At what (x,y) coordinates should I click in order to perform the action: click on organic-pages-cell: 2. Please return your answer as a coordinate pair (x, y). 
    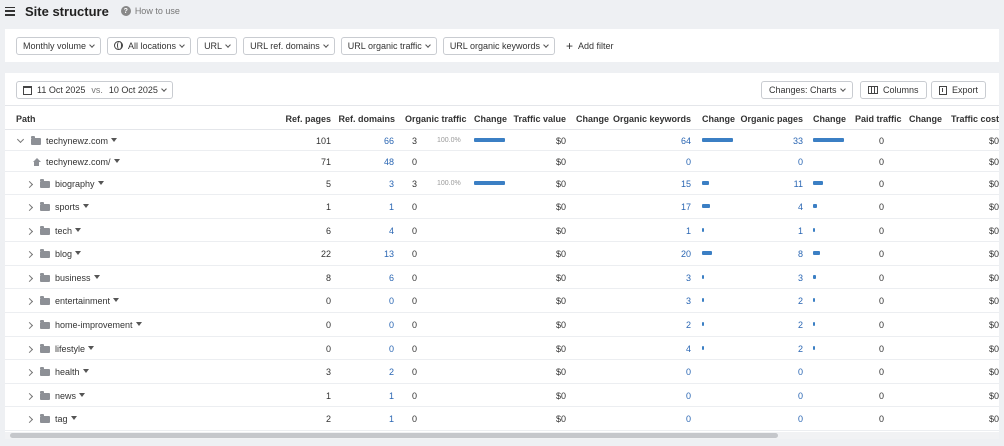
    Looking at the image, I should click on (800, 301).